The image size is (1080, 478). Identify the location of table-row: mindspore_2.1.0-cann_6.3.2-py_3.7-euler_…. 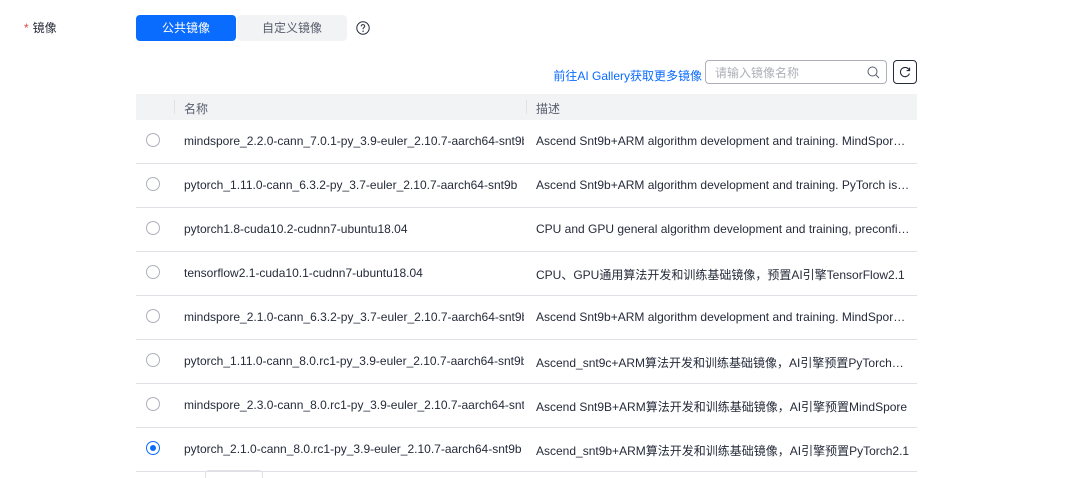
(526, 318).